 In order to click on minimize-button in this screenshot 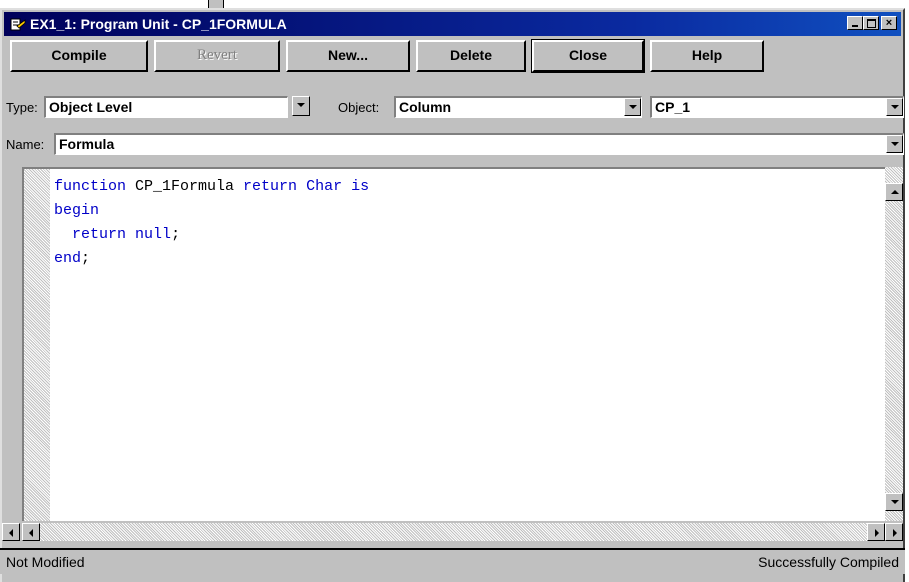, I will do `click(855, 23)`.